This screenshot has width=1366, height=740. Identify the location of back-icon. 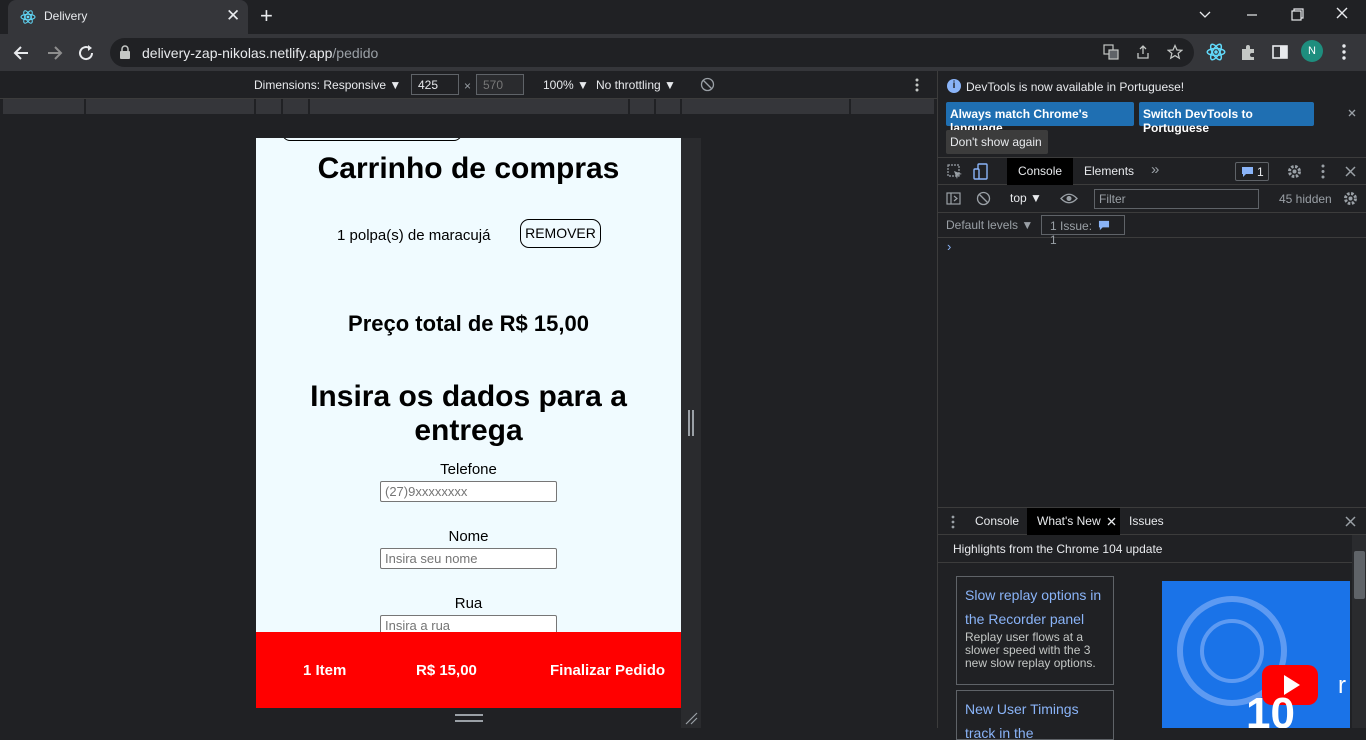
(22, 53).